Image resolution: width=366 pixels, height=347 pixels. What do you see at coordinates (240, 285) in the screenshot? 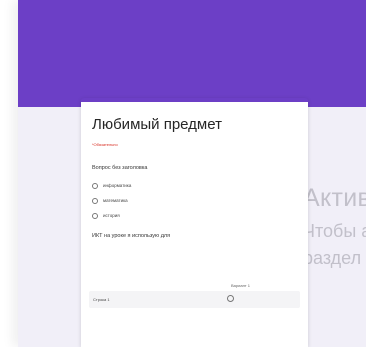
I see `grid-column-header: Вариант 1` at bounding box center [240, 285].